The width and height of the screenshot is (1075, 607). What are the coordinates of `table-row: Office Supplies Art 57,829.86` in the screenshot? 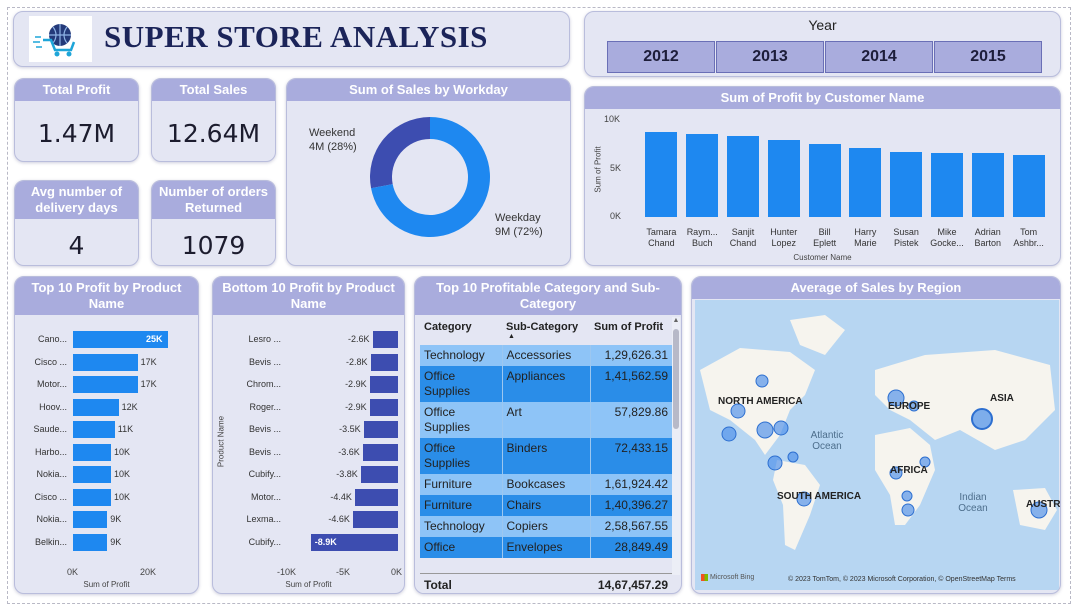 It's located at (546, 420).